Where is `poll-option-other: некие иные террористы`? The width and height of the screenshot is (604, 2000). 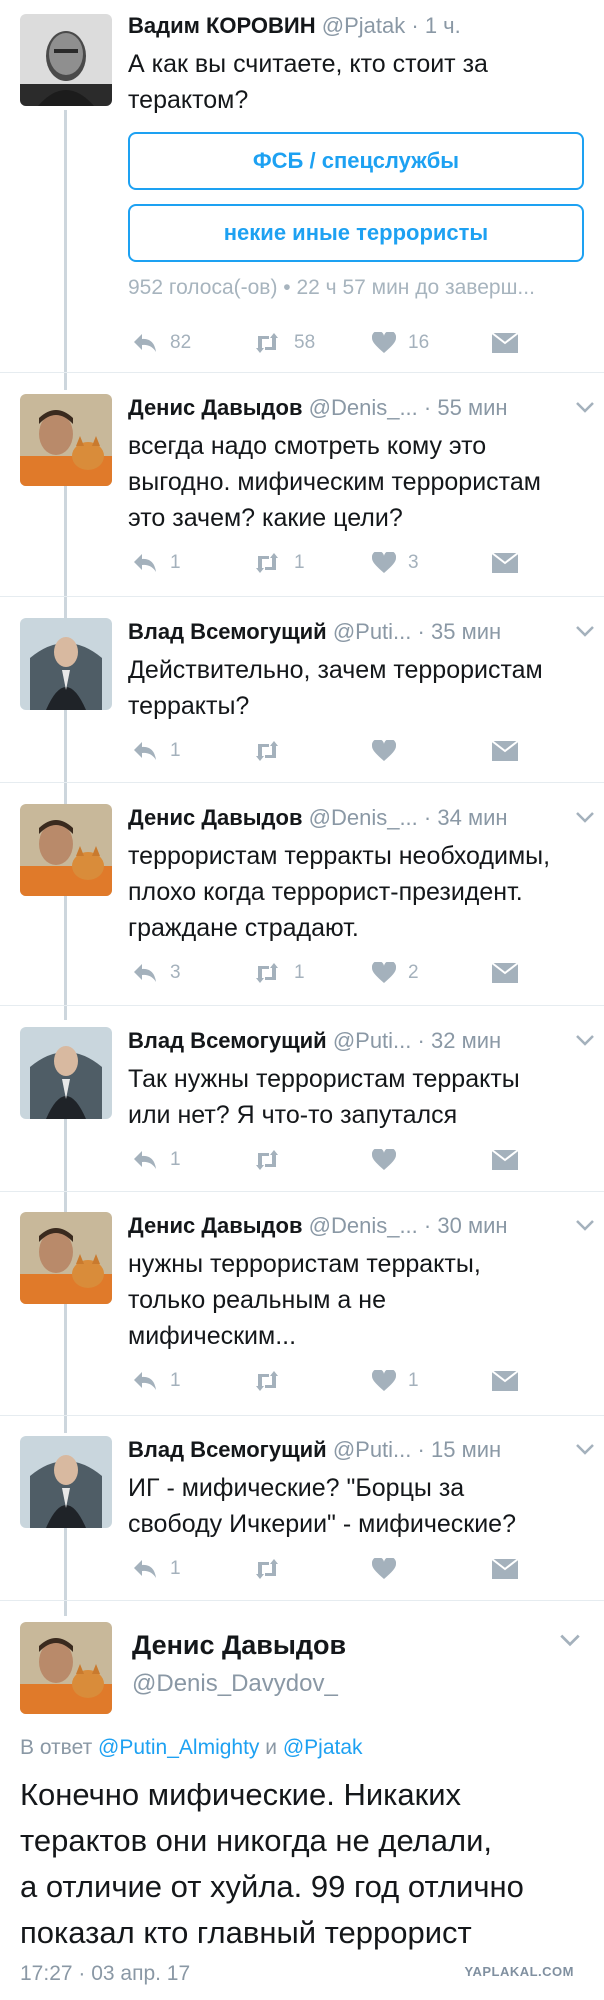
poll-option-other: некие иные террористы is located at coordinates (356, 233).